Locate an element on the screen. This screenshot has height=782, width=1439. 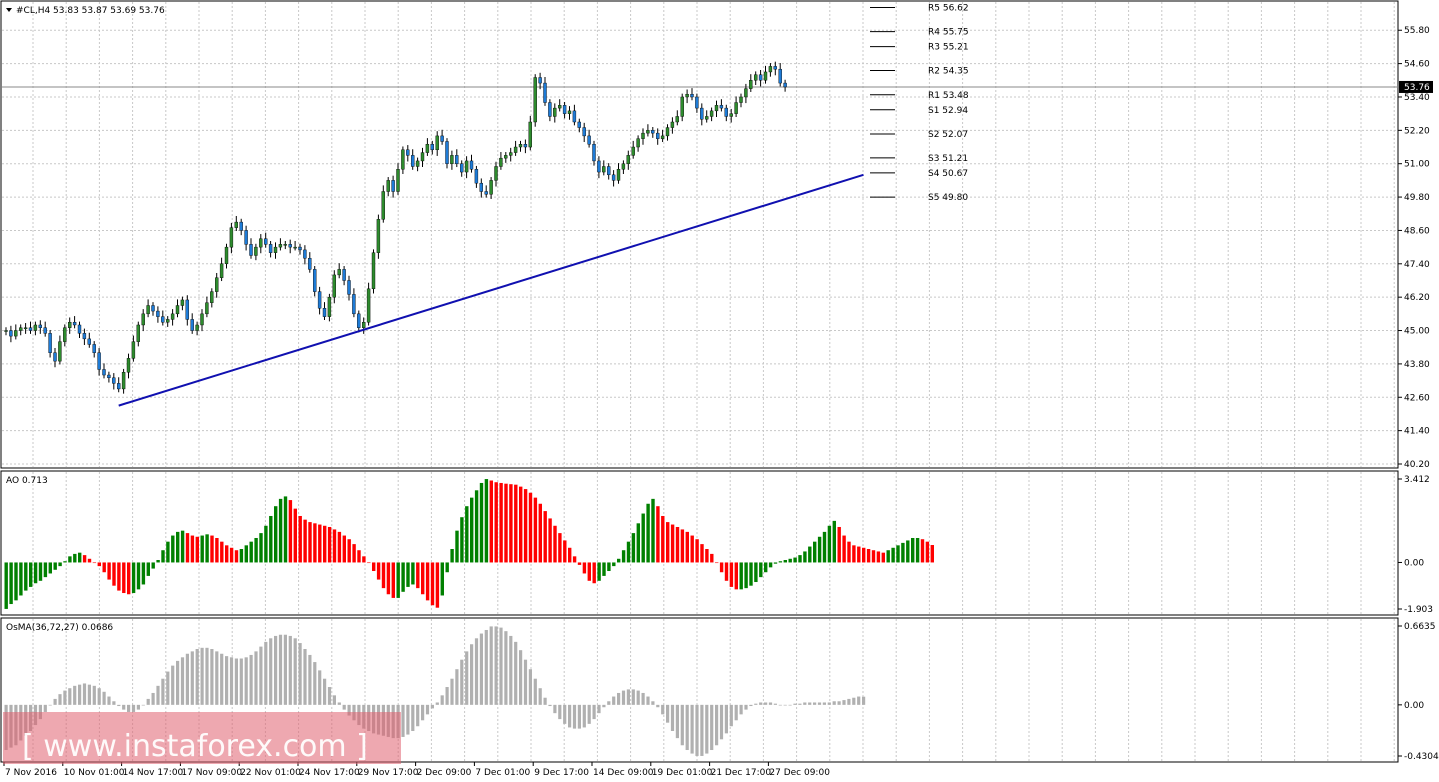
y-axis-tick-label: 40.20 is located at coordinates (1417, 465).